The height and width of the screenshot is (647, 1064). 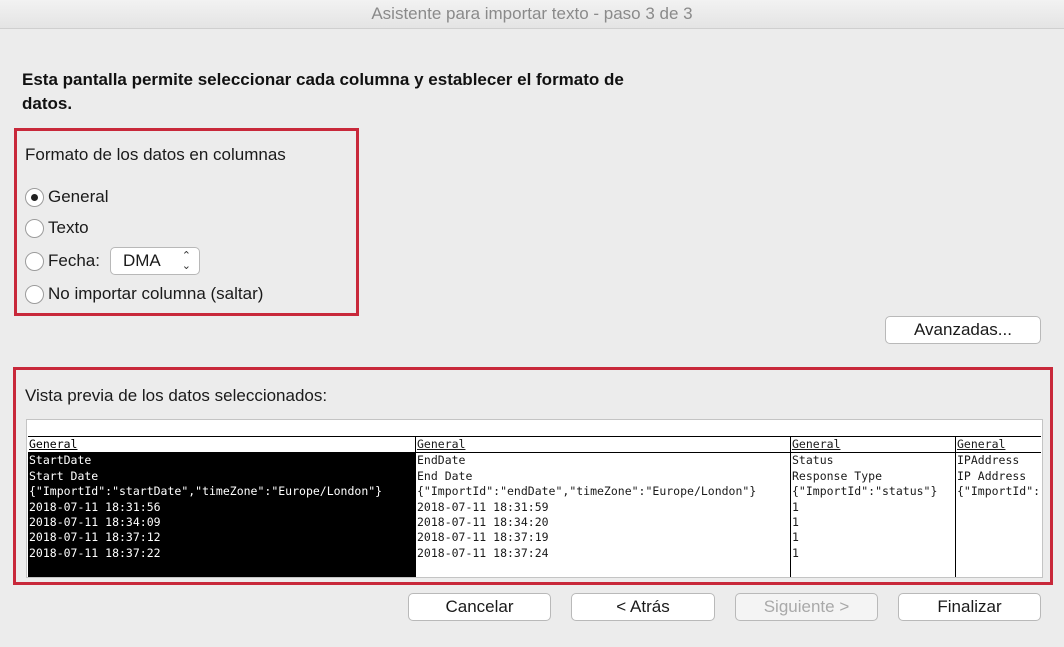 What do you see at coordinates (95, 537) in the screenshot?
I see `table-cell: 2018-07-11 18:37:12` at bounding box center [95, 537].